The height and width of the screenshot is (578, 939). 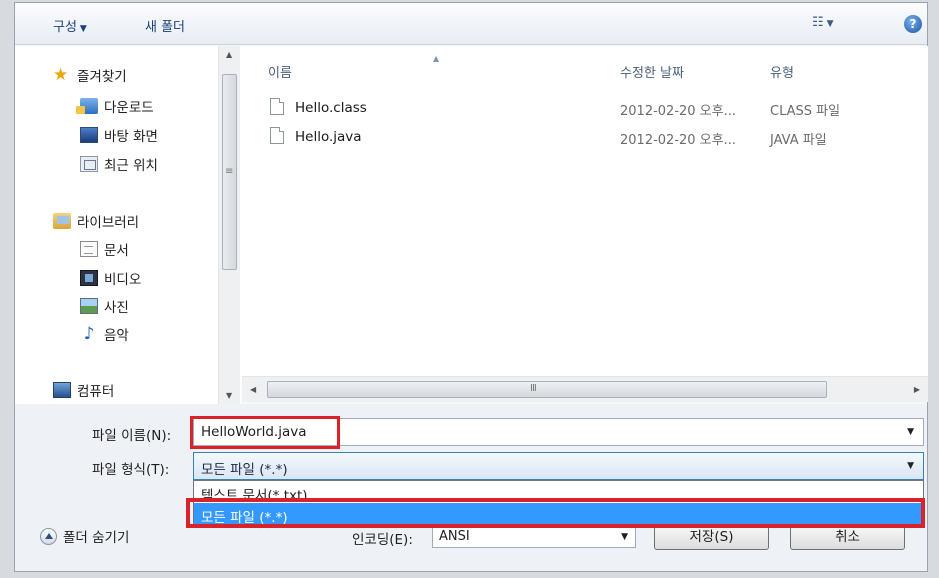 What do you see at coordinates (48, 536) in the screenshot?
I see `collapse-up-icon` at bounding box center [48, 536].